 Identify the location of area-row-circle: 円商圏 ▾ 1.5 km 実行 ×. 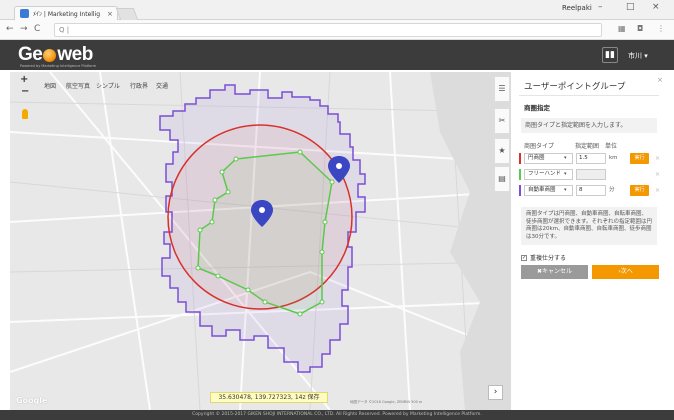
(591, 158).